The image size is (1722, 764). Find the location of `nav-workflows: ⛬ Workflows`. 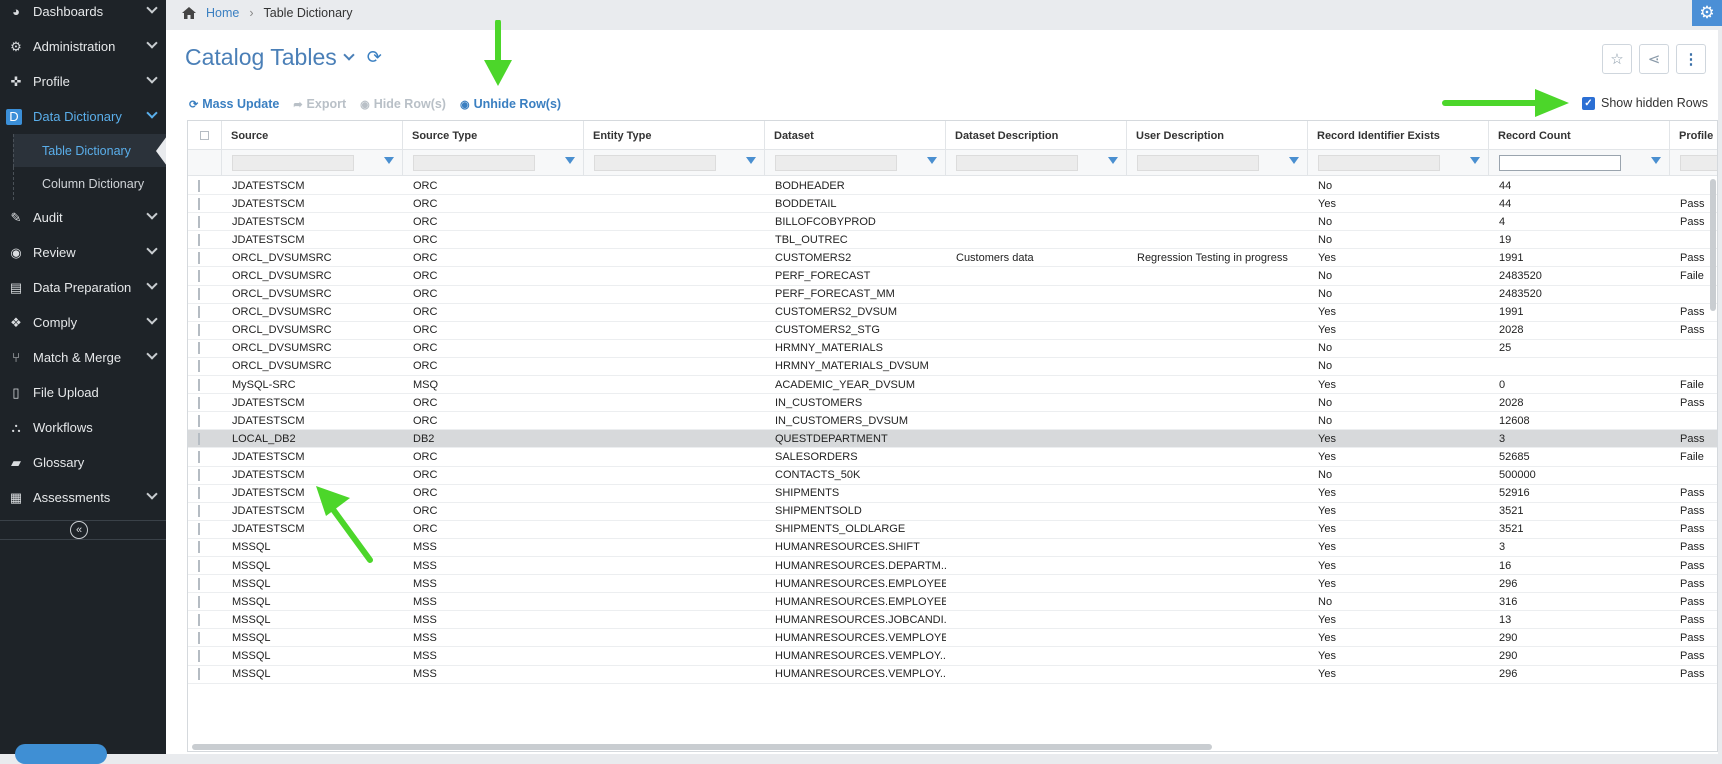

nav-workflows: ⛬ Workflows is located at coordinates (83, 427).